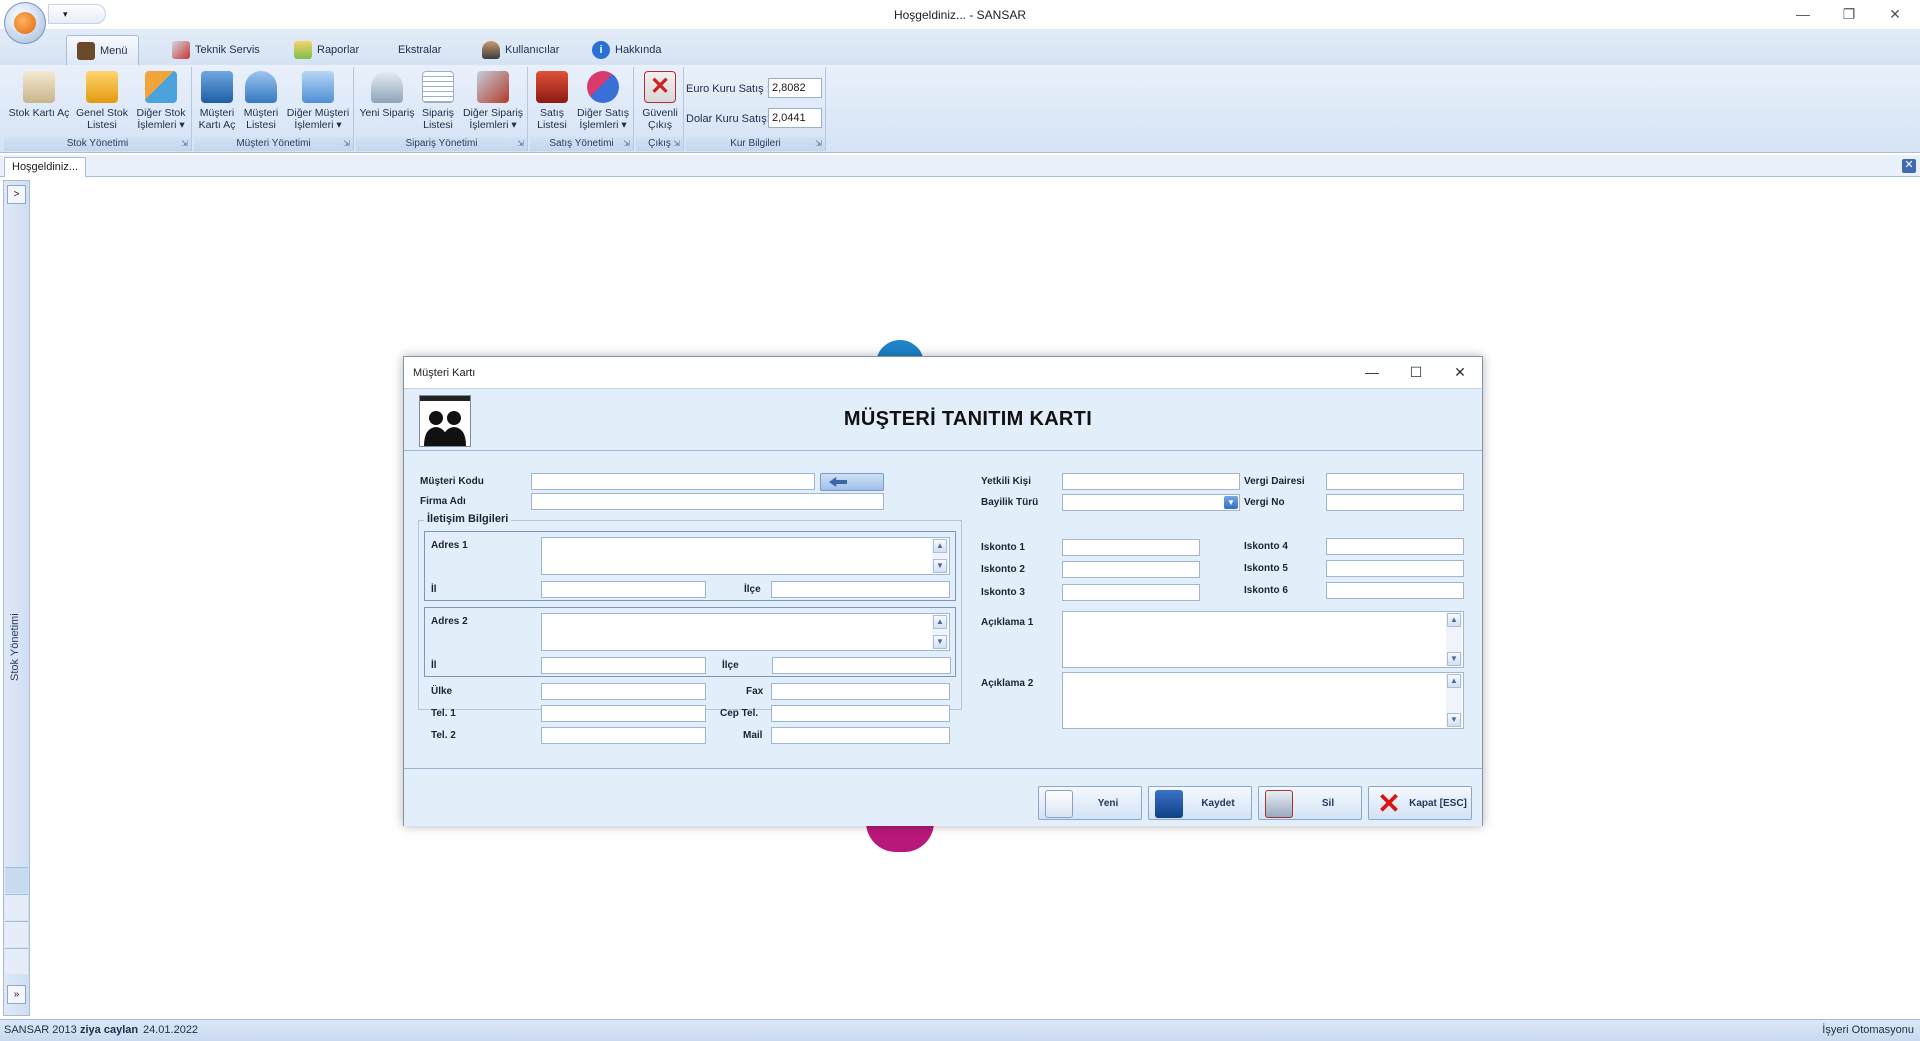  I want to click on adres1-textarea: ▲ ▼, so click(745, 556).